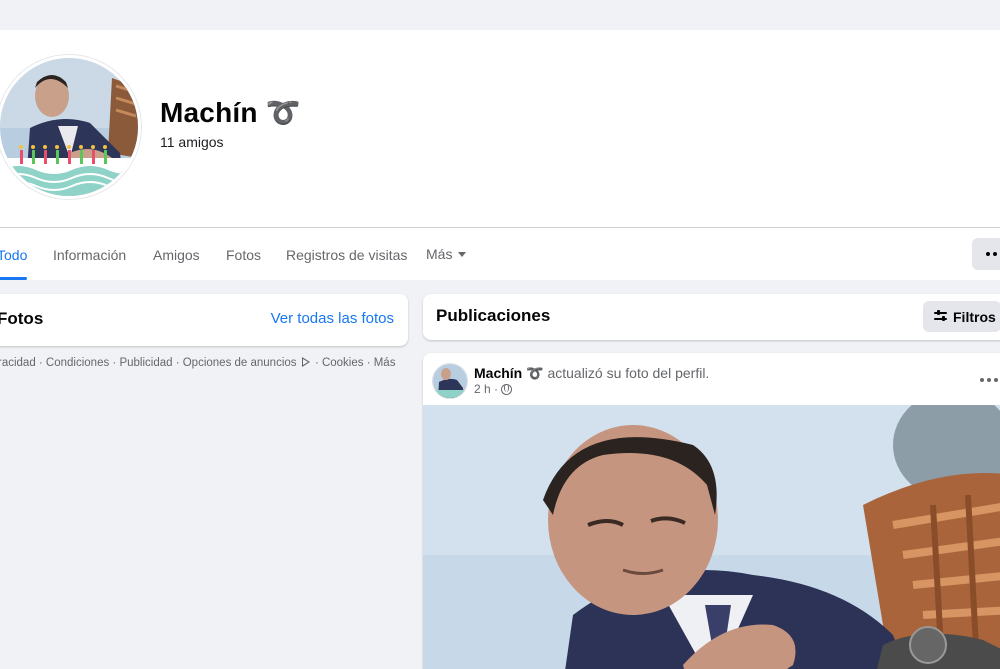  I want to click on tab-mas: Más, so click(446, 254).